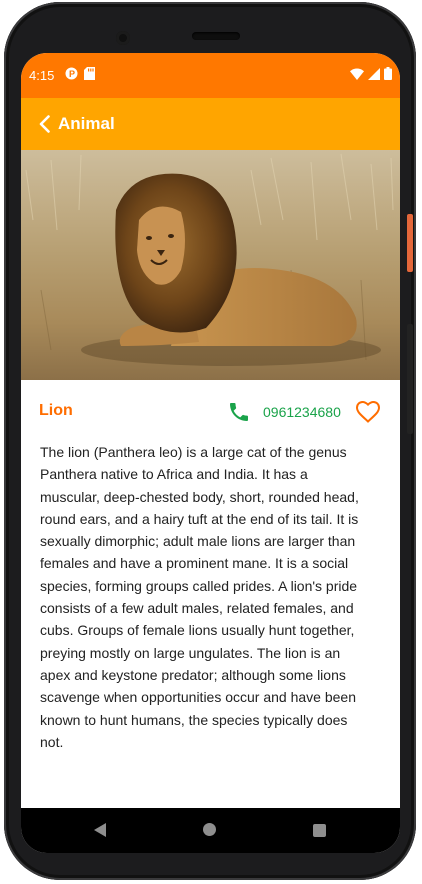 The height and width of the screenshot is (884, 422). Describe the element at coordinates (374, 76) in the screenshot. I see `signal-icon` at that location.